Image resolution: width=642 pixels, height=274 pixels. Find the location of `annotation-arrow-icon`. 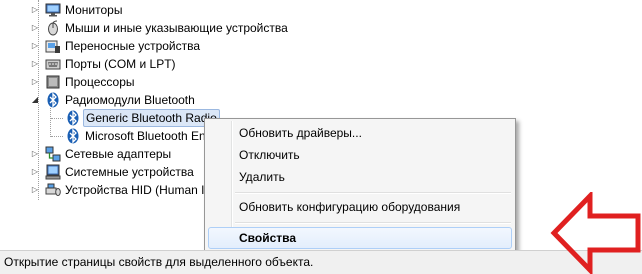

annotation-arrow-icon is located at coordinates (595, 233).